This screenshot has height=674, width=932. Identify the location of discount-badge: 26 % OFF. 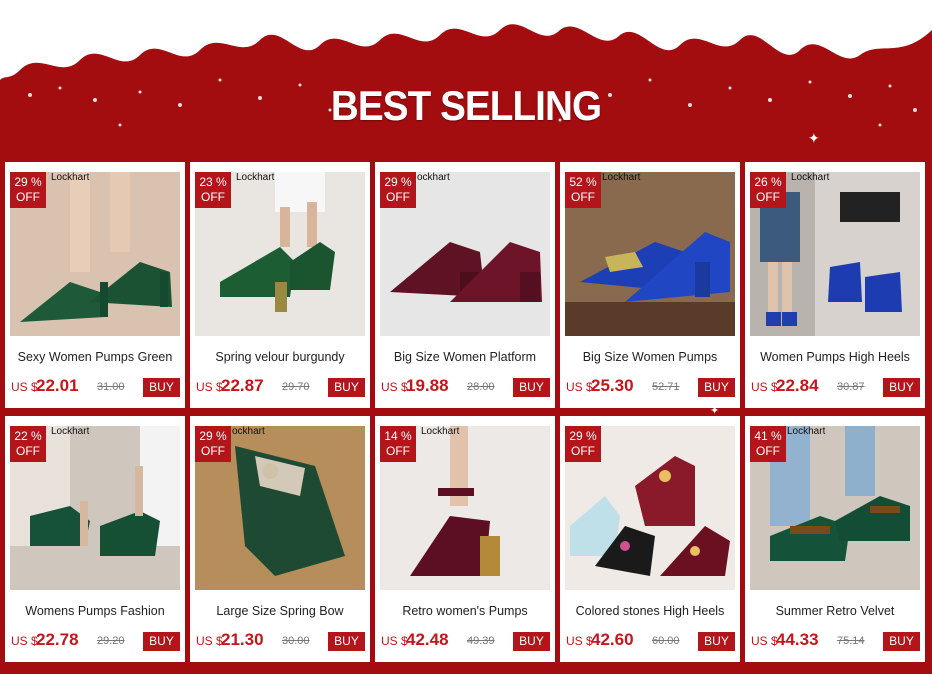
(768, 190).